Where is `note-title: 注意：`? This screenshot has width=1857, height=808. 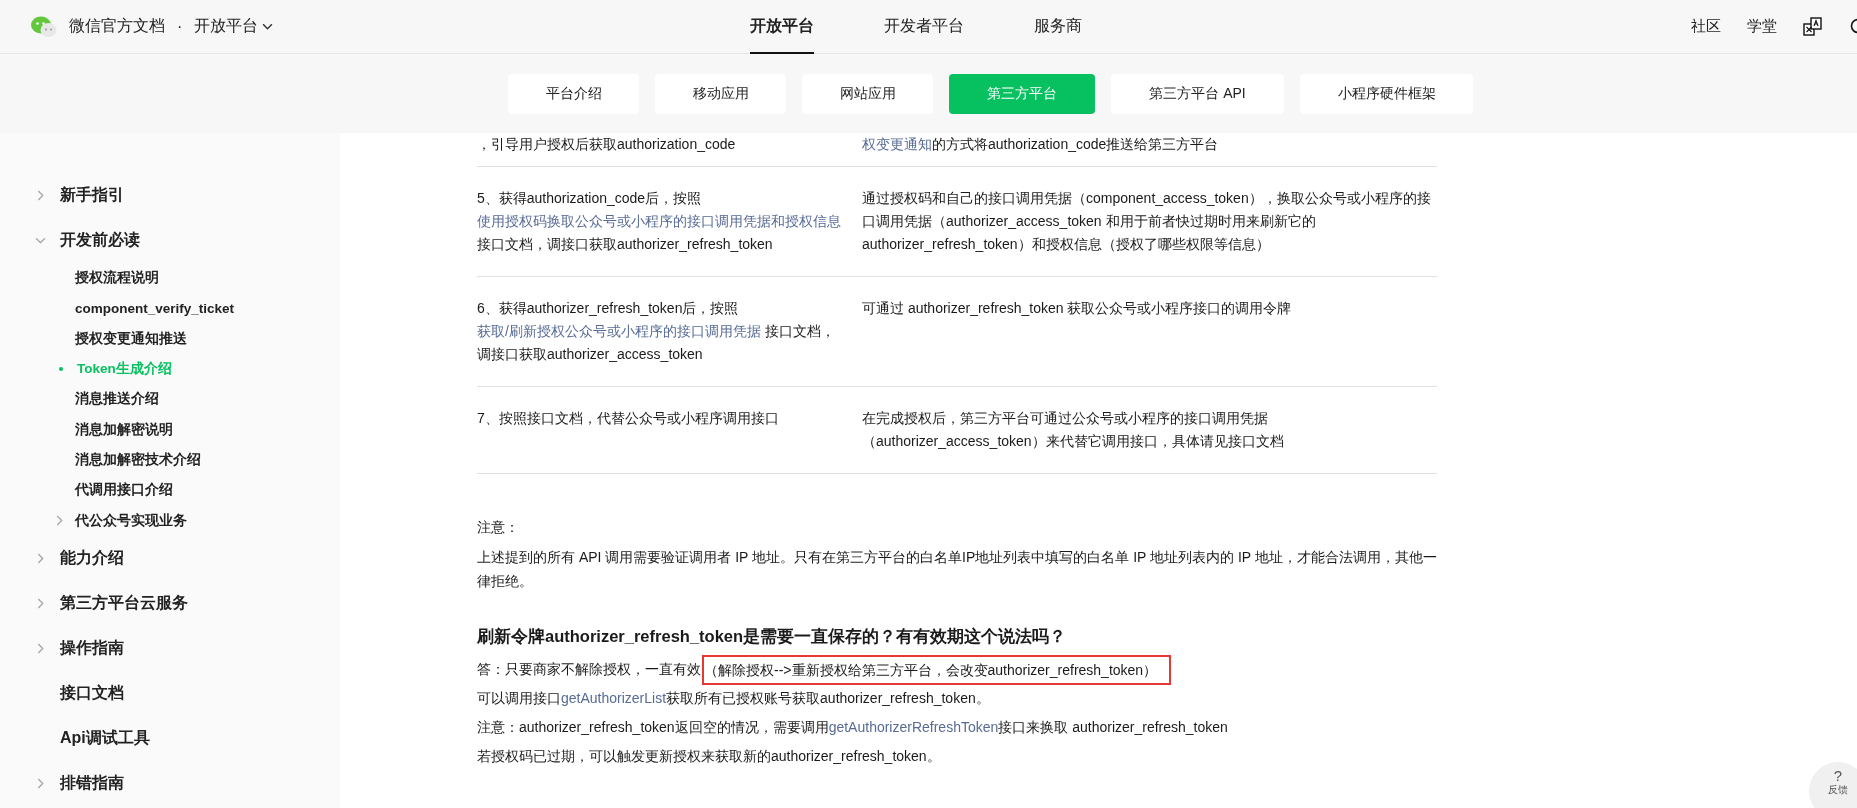
note-title: 注意： is located at coordinates (498, 527).